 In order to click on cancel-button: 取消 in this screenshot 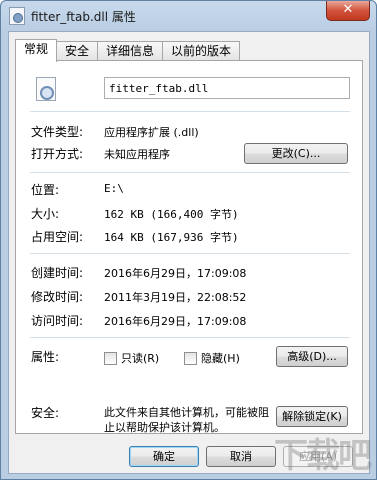, I will do `click(241, 456)`.